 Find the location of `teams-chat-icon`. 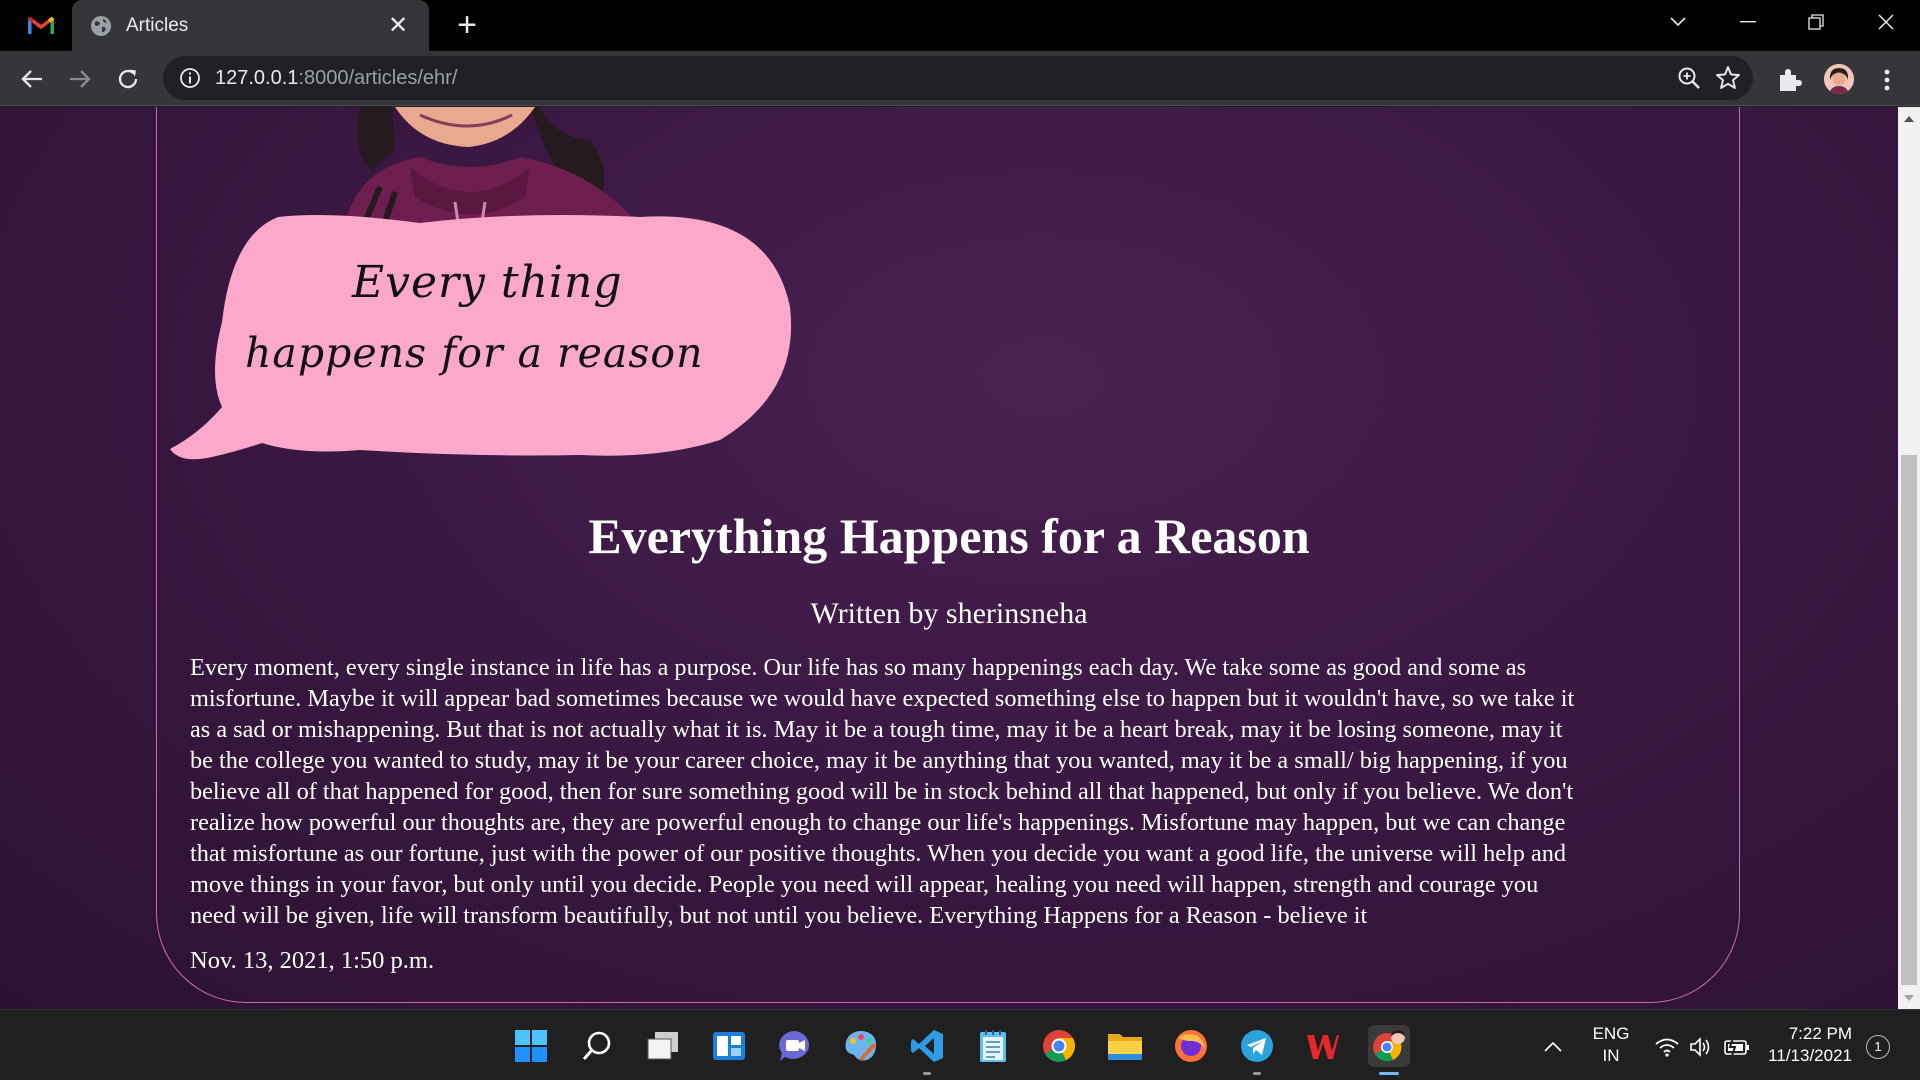

teams-chat-icon is located at coordinates (795, 1046).